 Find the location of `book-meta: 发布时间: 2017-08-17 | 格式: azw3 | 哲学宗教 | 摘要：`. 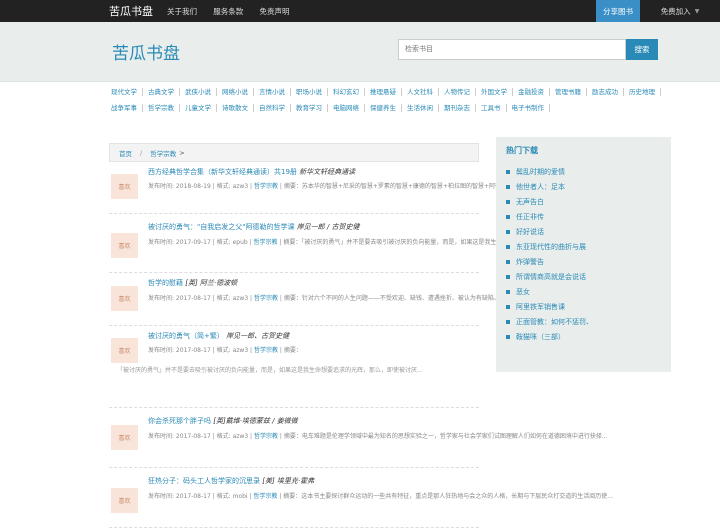

book-meta: 发布时间: 2017-08-17 | 格式: azw3 | 哲学宗教 | 摘要： is located at coordinates (225, 350).